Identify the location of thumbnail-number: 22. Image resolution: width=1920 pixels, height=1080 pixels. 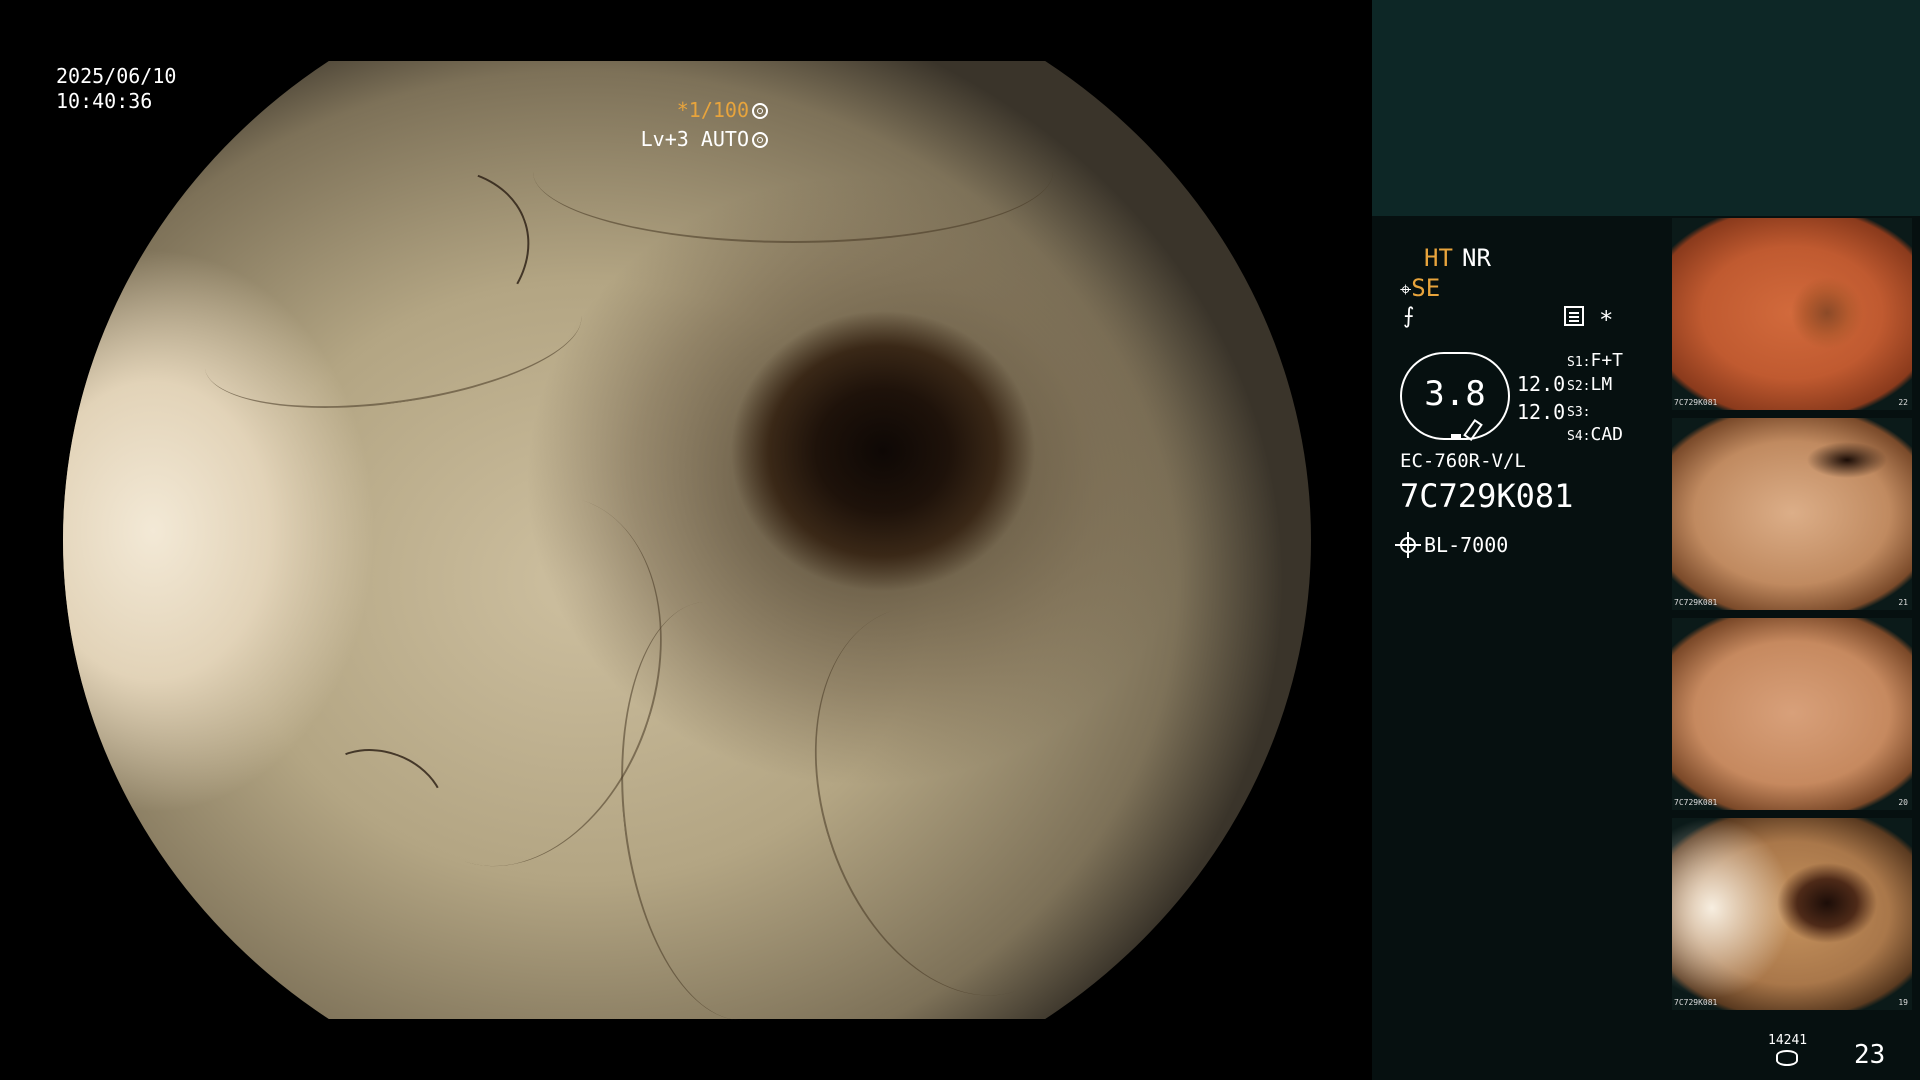
(1903, 402).